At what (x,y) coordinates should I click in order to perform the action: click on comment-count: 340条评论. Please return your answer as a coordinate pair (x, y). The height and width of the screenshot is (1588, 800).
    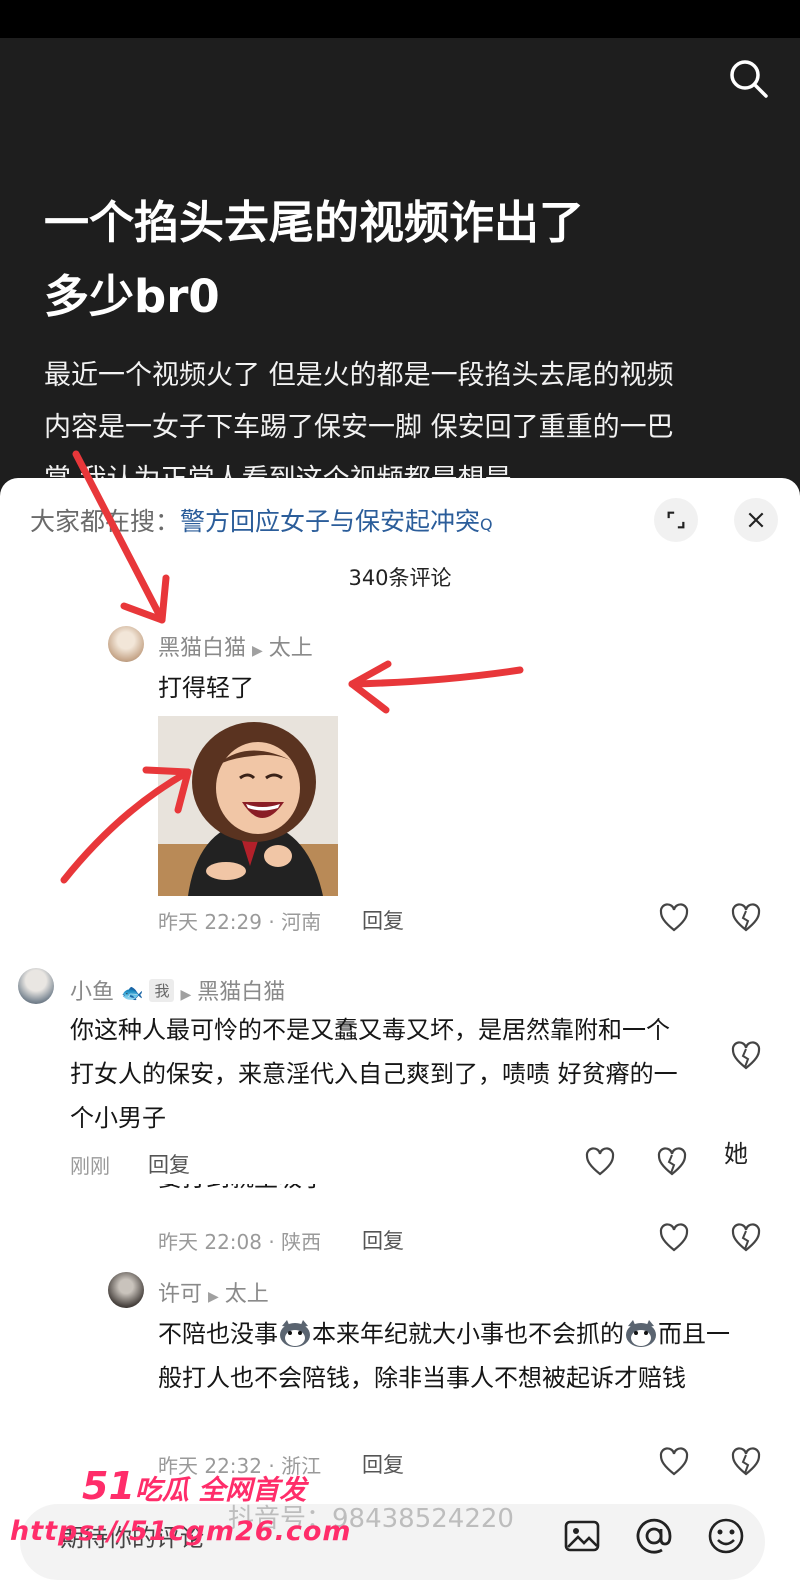
    Looking at the image, I should click on (400, 578).